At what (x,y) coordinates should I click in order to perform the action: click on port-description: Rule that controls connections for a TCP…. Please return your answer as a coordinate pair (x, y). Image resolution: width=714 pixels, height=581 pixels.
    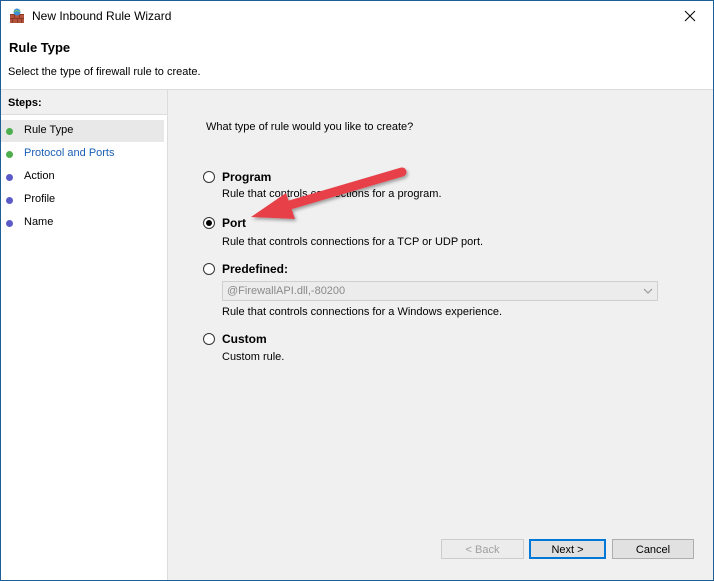
    Looking at the image, I should click on (353, 242).